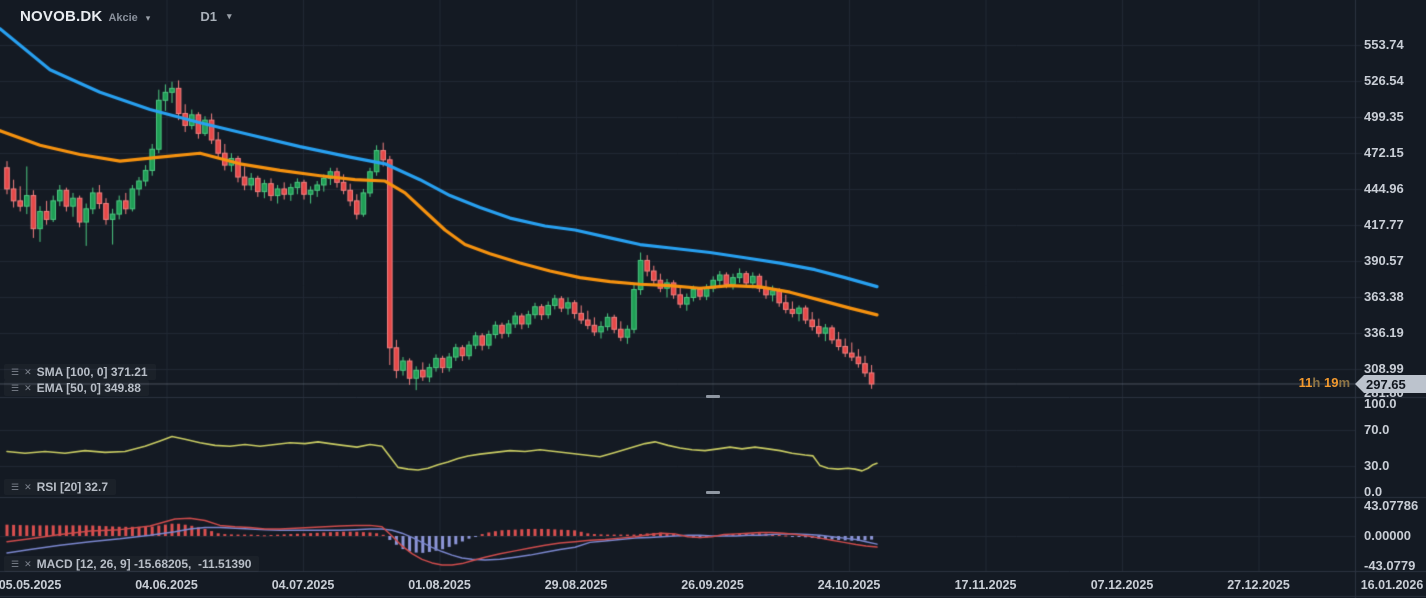 Image resolution: width=1426 pixels, height=598 pixels. Describe the element at coordinates (144, 564) in the screenshot. I see `indicator-label-macd: MACD [12, 26, 9] -15.68205, -11.51390` at that location.